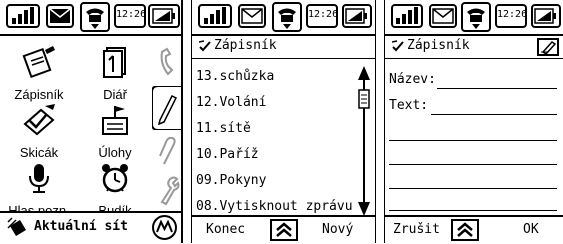 This screenshot has height=244, width=563. What do you see at coordinates (115, 152) in the screenshot?
I see `app-label: Úlohy` at bounding box center [115, 152].